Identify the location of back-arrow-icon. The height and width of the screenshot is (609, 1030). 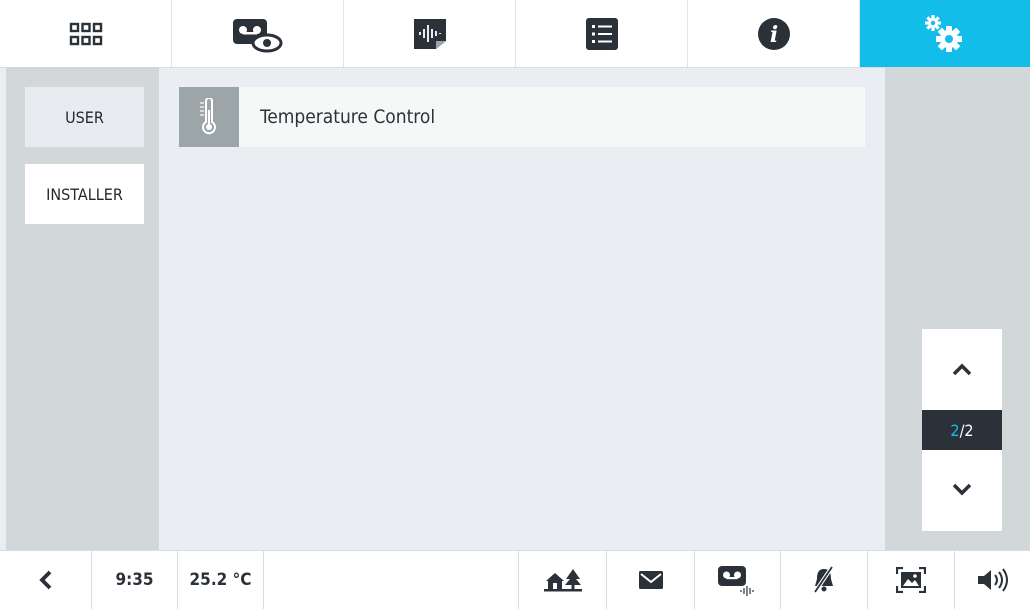
(44, 580).